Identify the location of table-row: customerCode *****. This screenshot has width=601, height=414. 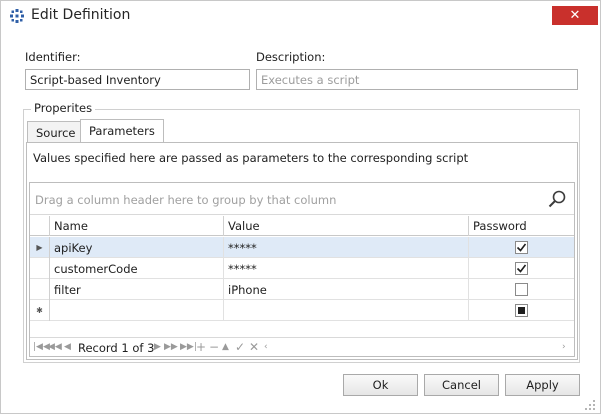
(302, 268).